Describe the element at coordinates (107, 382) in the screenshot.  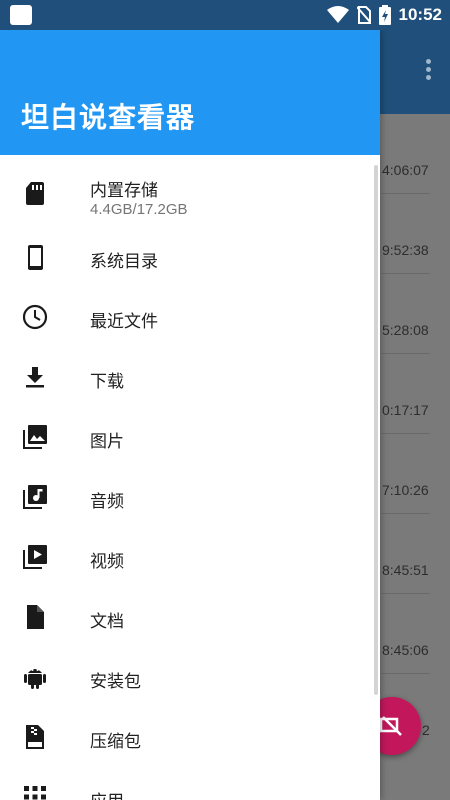
I see `menu-item-label: 下载` at that location.